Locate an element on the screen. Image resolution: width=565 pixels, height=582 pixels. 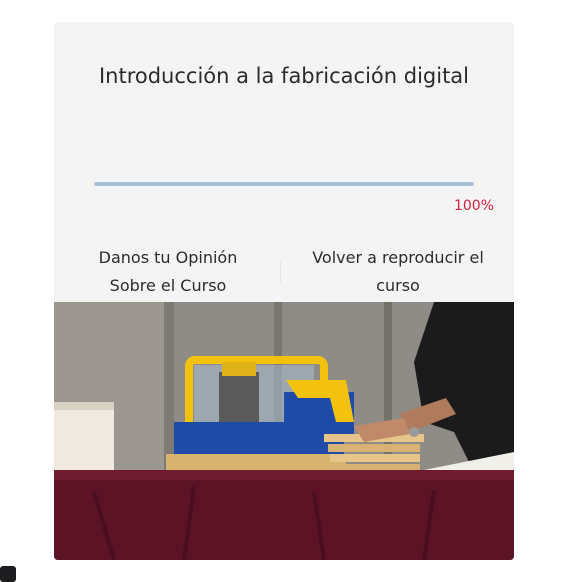
corner-widget is located at coordinates (8, 574).